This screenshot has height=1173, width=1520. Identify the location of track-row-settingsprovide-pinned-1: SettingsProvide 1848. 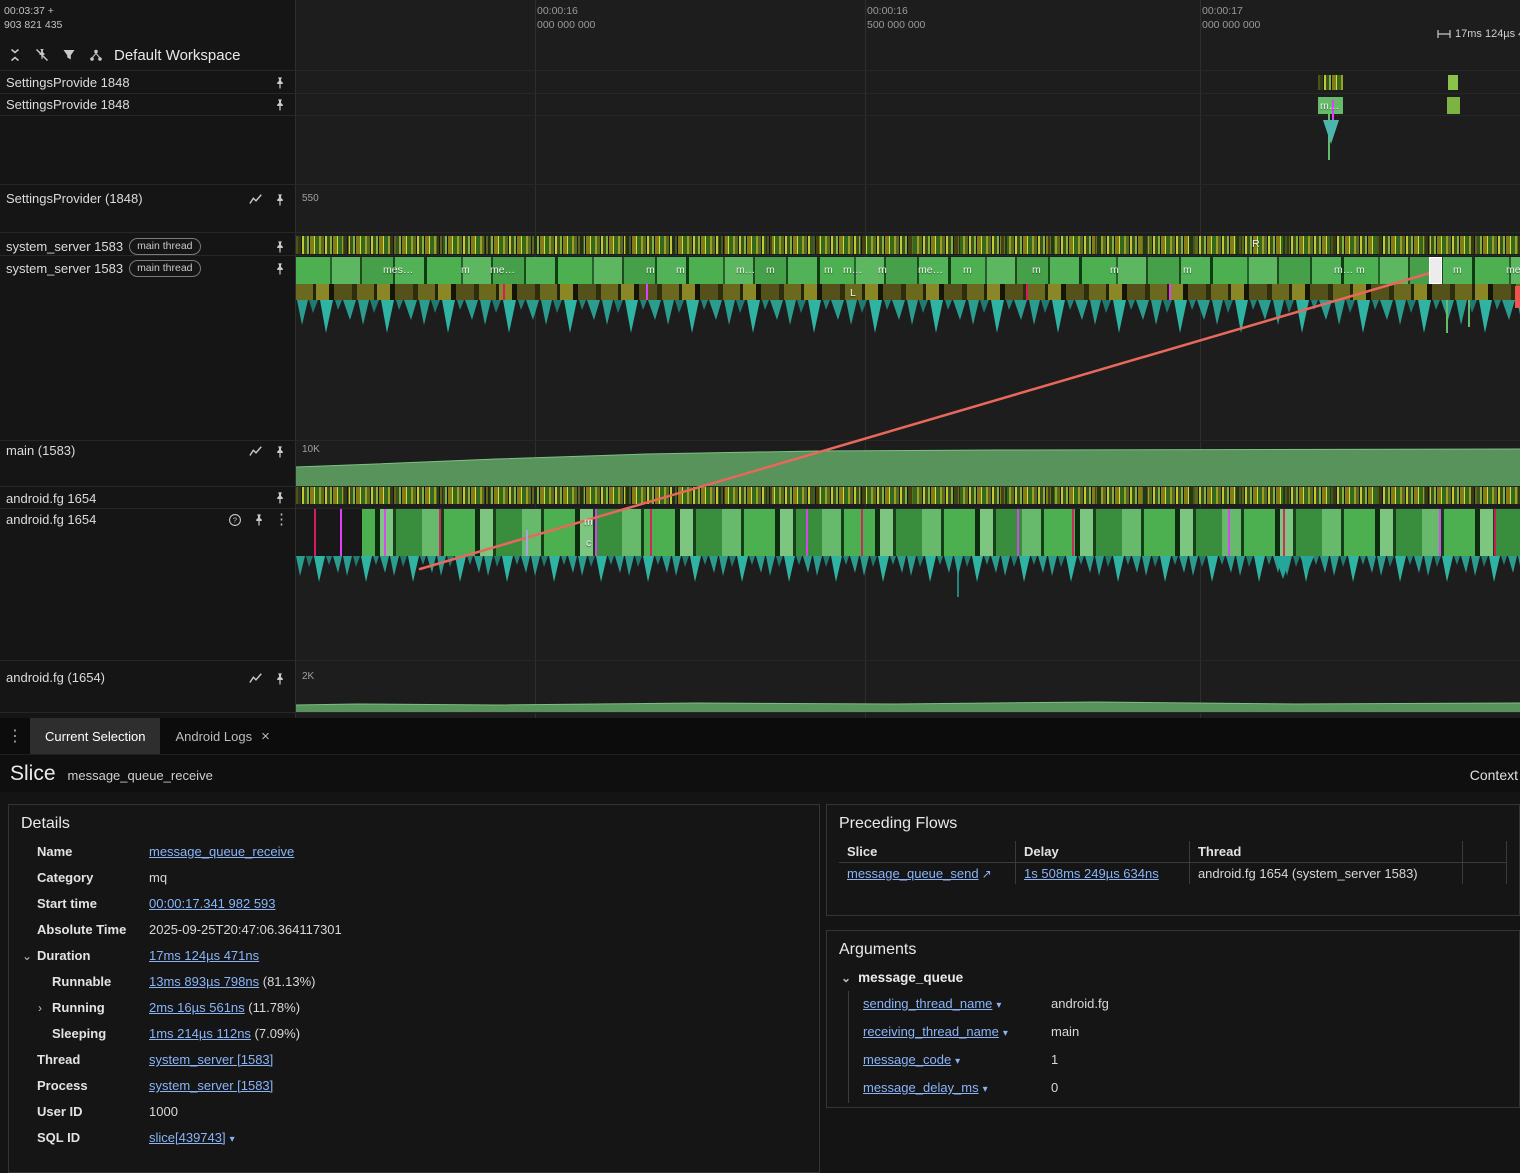
(147, 82).